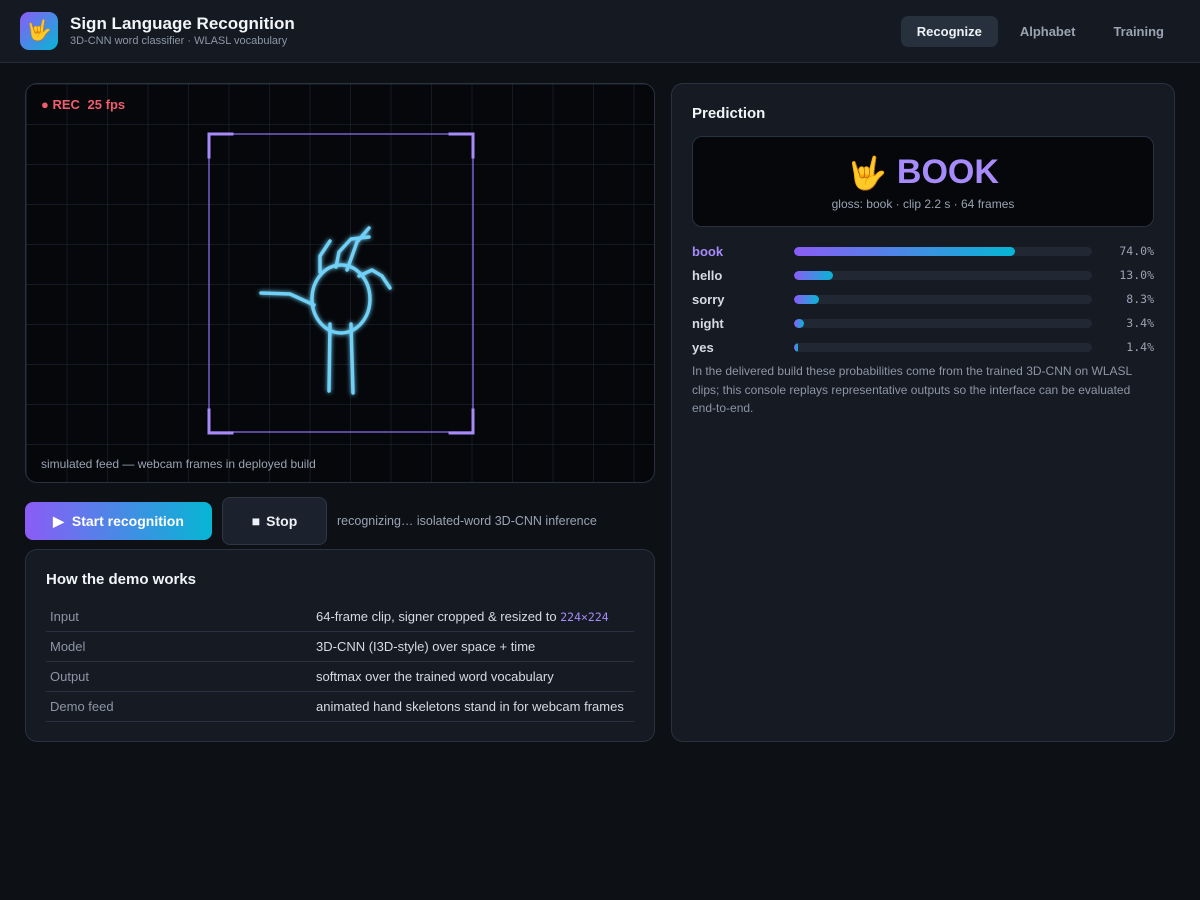 This screenshot has height=900, width=1200. What do you see at coordinates (949, 31) in the screenshot?
I see `tab-recognize: Recognize` at bounding box center [949, 31].